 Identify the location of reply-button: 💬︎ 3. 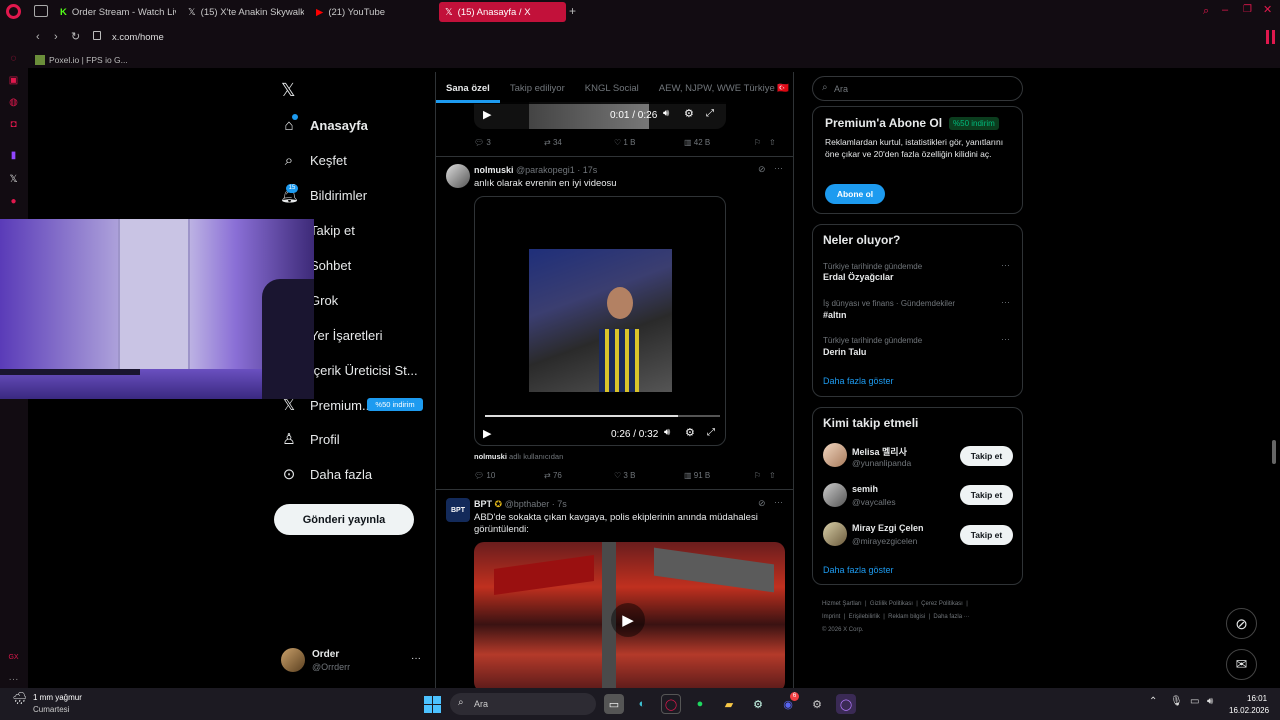
(509, 142).